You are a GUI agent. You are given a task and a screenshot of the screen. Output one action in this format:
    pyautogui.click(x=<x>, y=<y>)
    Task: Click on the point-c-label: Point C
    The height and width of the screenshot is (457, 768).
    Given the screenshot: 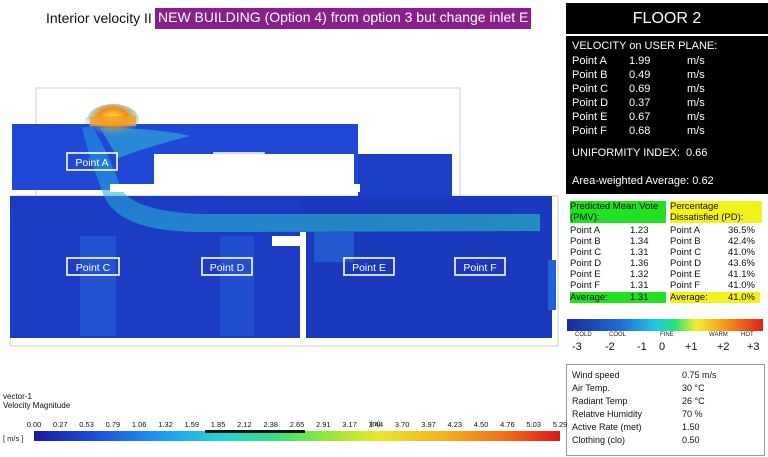 What is the action you would take?
    pyautogui.click(x=93, y=268)
    